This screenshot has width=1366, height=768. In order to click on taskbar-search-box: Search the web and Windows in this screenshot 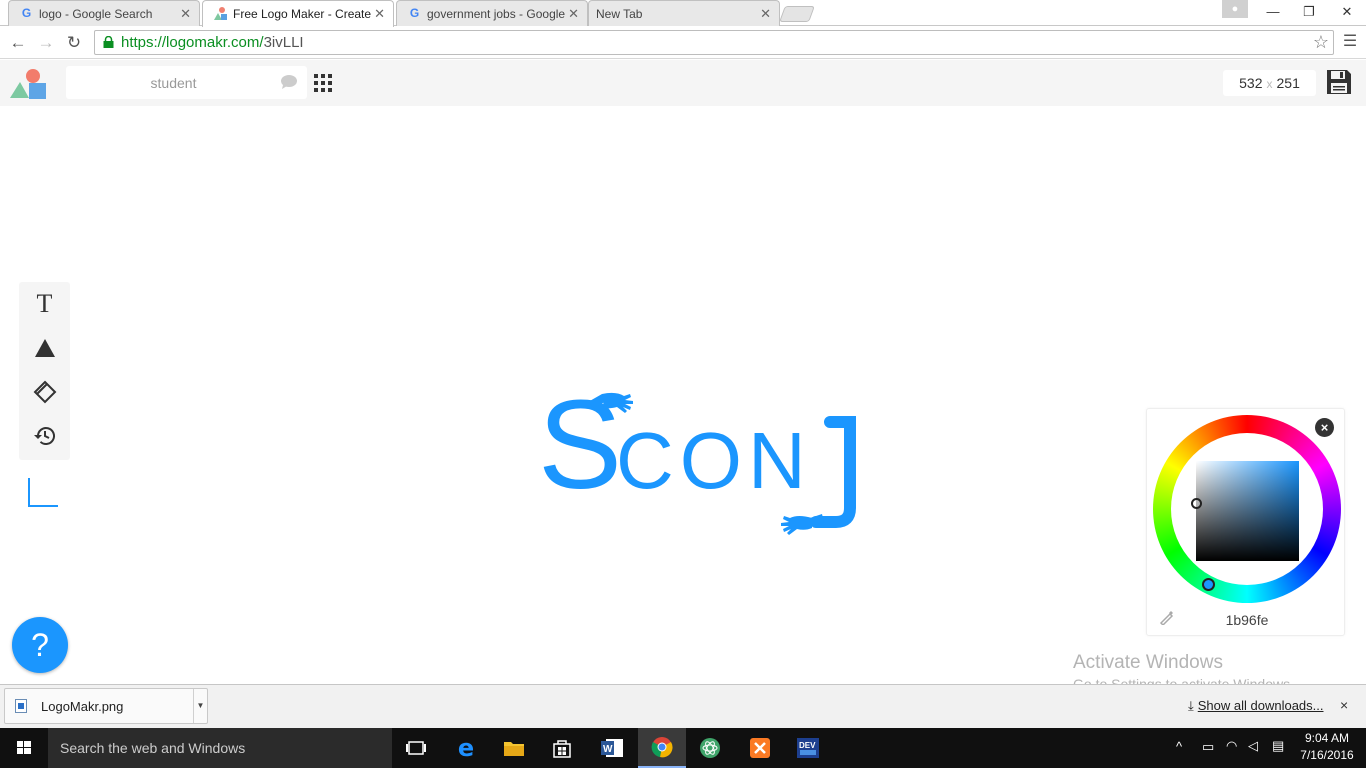, I will do `click(220, 748)`.